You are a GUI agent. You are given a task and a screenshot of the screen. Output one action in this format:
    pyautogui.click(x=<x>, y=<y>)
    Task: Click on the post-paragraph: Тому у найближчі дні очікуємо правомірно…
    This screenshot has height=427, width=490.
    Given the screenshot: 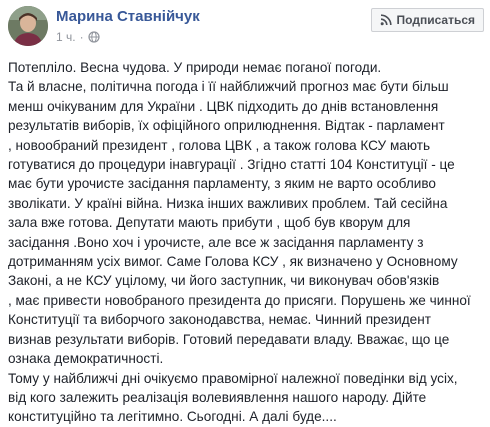 What is the action you would take?
    pyautogui.click(x=233, y=397)
    